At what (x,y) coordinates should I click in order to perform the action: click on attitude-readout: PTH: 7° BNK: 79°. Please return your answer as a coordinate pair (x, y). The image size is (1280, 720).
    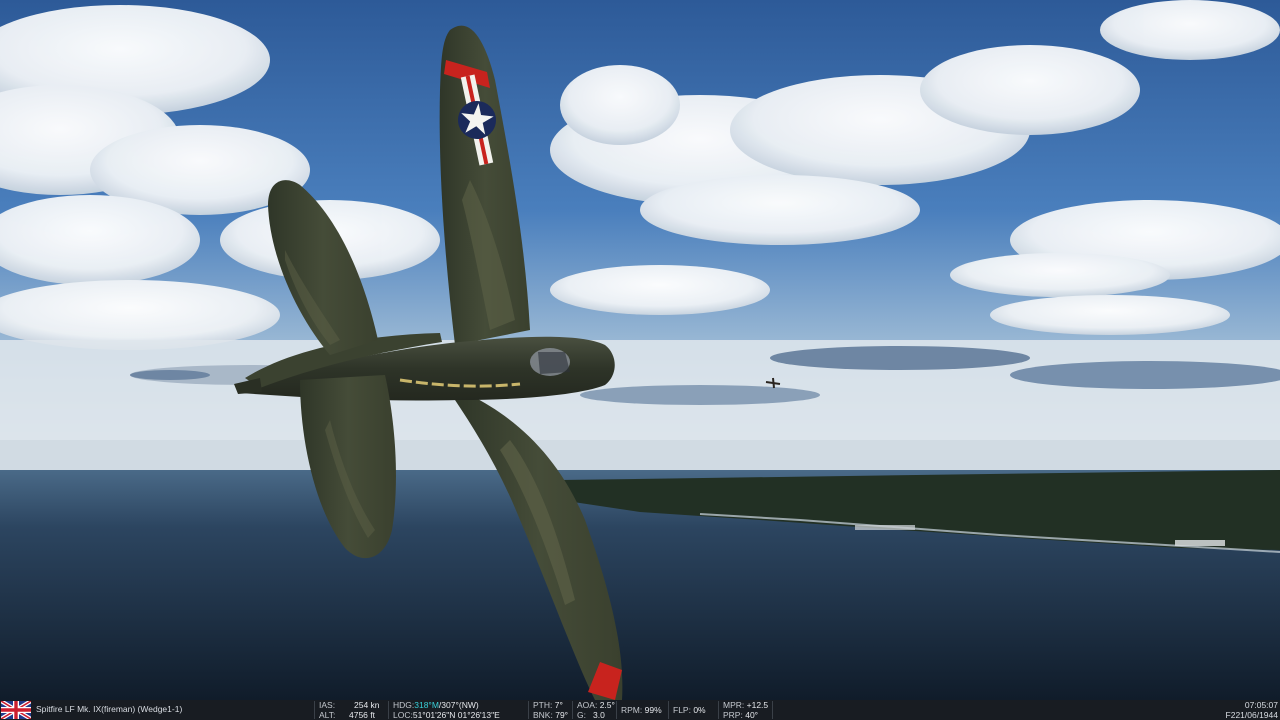
    Looking at the image, I should click on (549, 710).